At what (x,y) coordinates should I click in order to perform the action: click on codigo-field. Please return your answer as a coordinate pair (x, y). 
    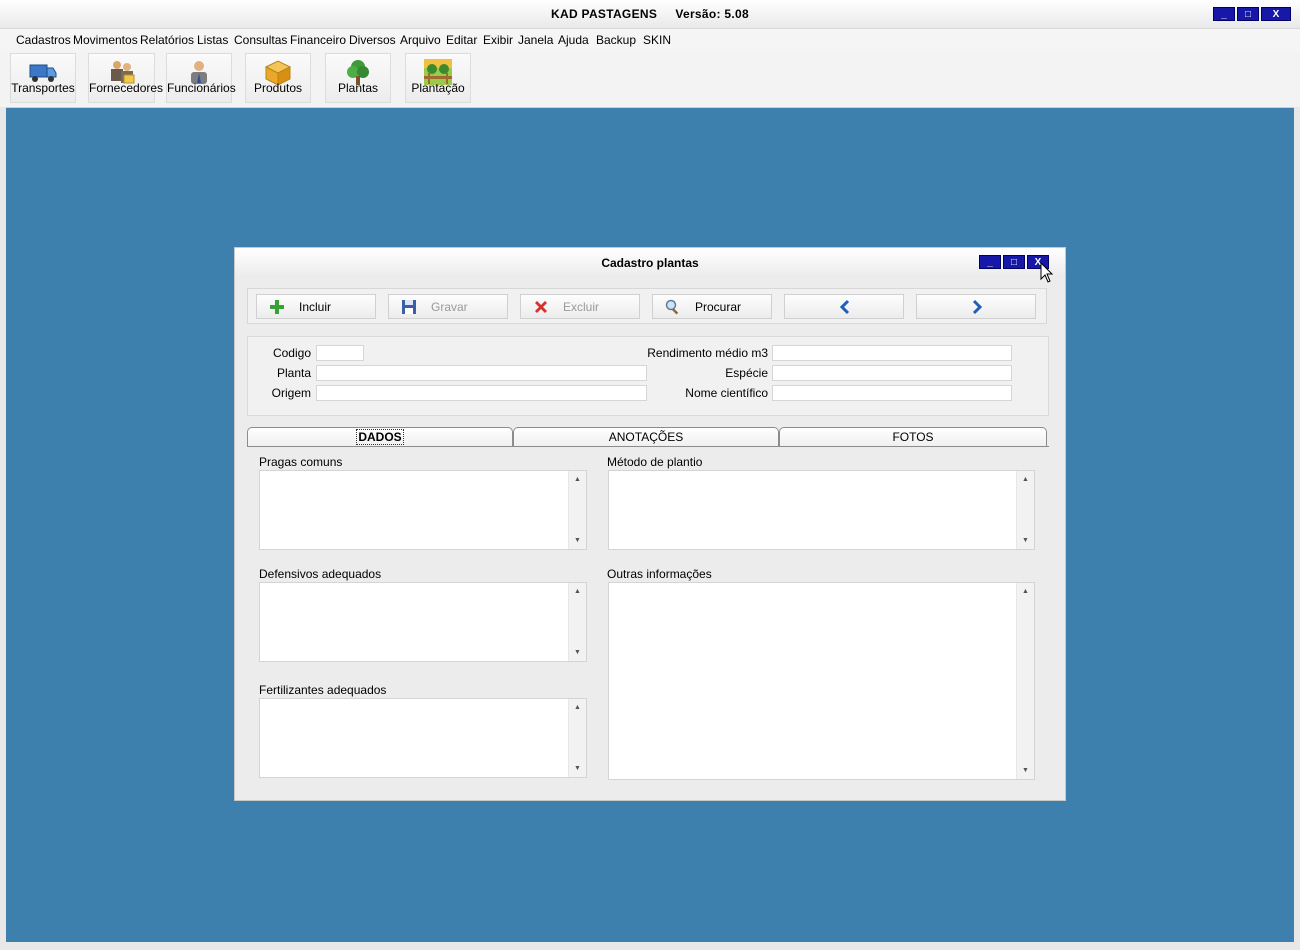
    Looking at the image, I should click on (340, 353).